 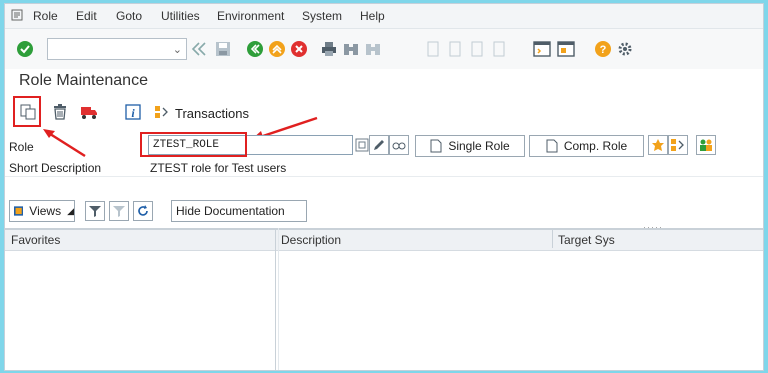 What do you see at coordinates (479, 146) in the screenshot?
I see `single-role-label: Single Role` at bounding box center [479, 146].